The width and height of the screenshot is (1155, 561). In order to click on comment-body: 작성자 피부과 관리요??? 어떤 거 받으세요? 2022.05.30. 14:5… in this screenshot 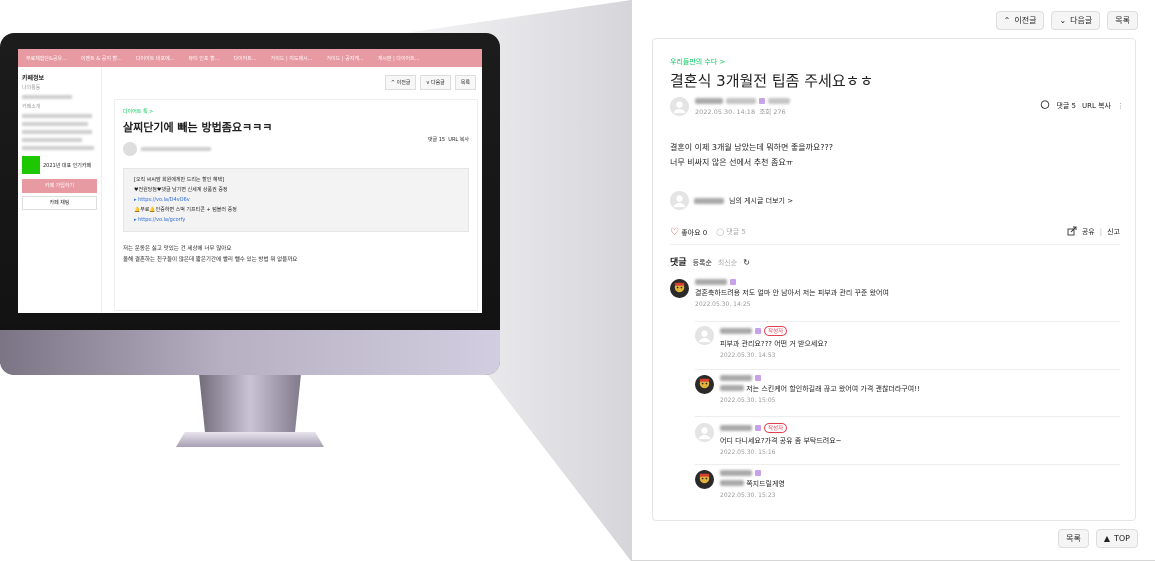, I will do `click(773, 342)`.